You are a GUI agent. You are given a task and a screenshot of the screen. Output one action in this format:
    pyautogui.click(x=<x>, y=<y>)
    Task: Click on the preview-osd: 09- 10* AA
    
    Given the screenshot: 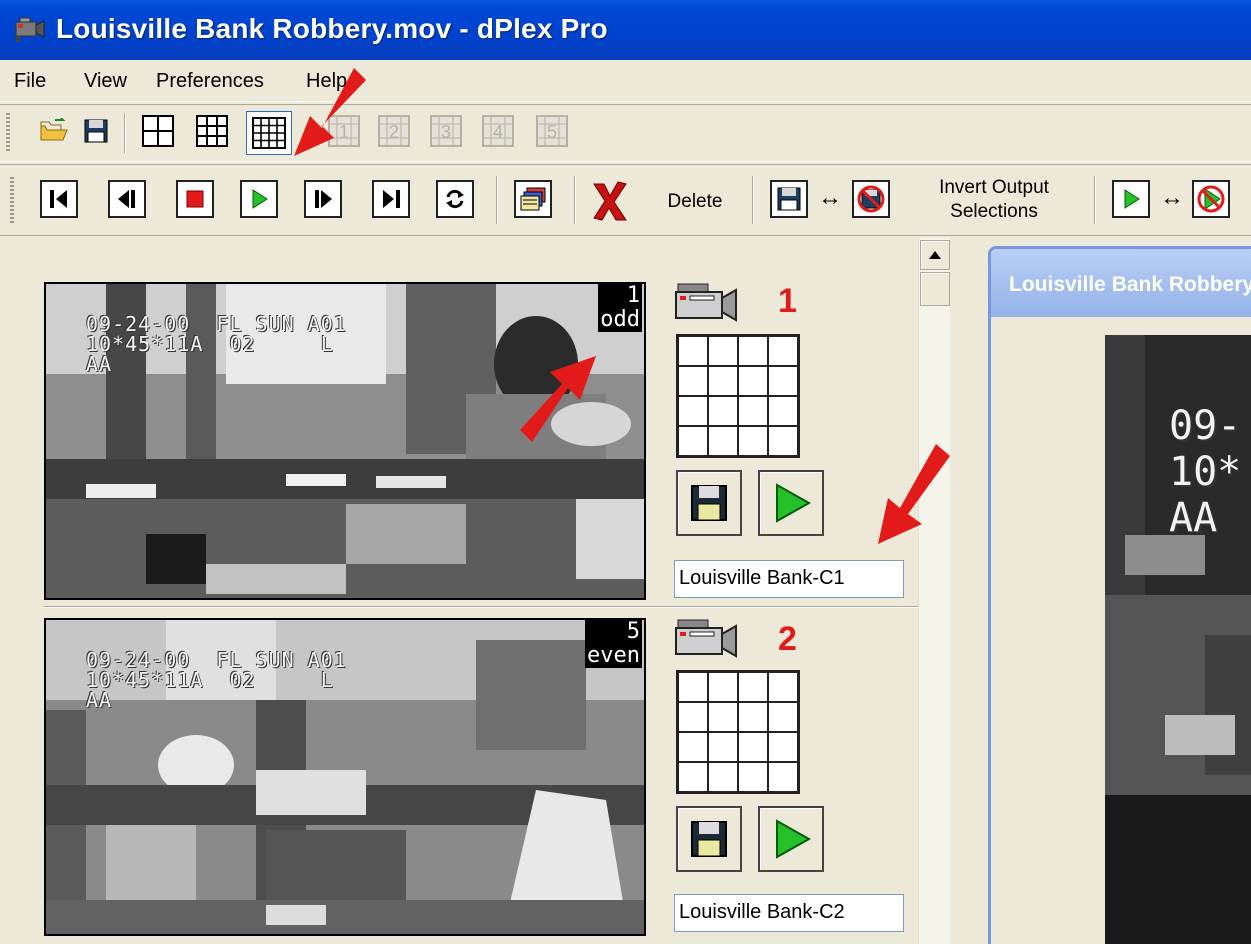 What is the action you would take?
    pyautogui.click(x=1205, y=472)
    